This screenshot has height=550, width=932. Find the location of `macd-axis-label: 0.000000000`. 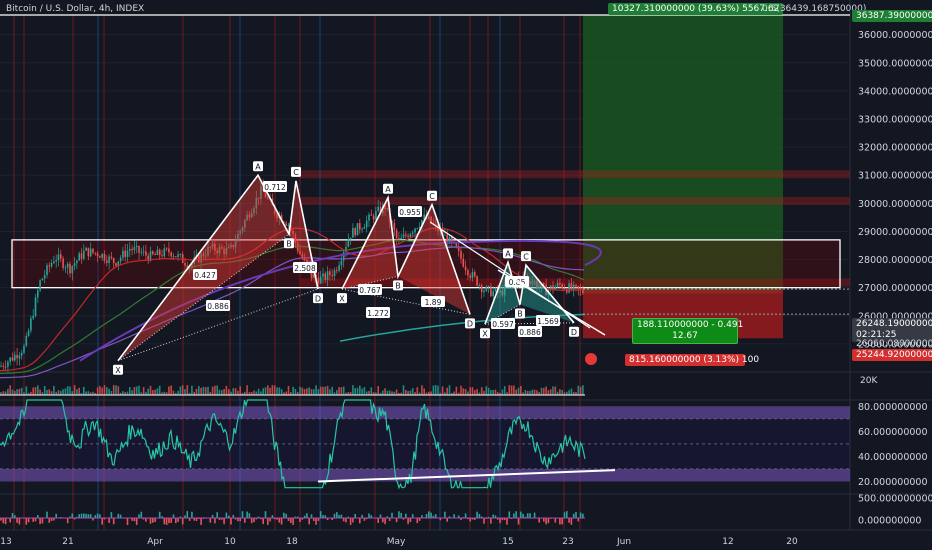

macd-axis-label: 0.000000000 is located at coordinates (889, 521).